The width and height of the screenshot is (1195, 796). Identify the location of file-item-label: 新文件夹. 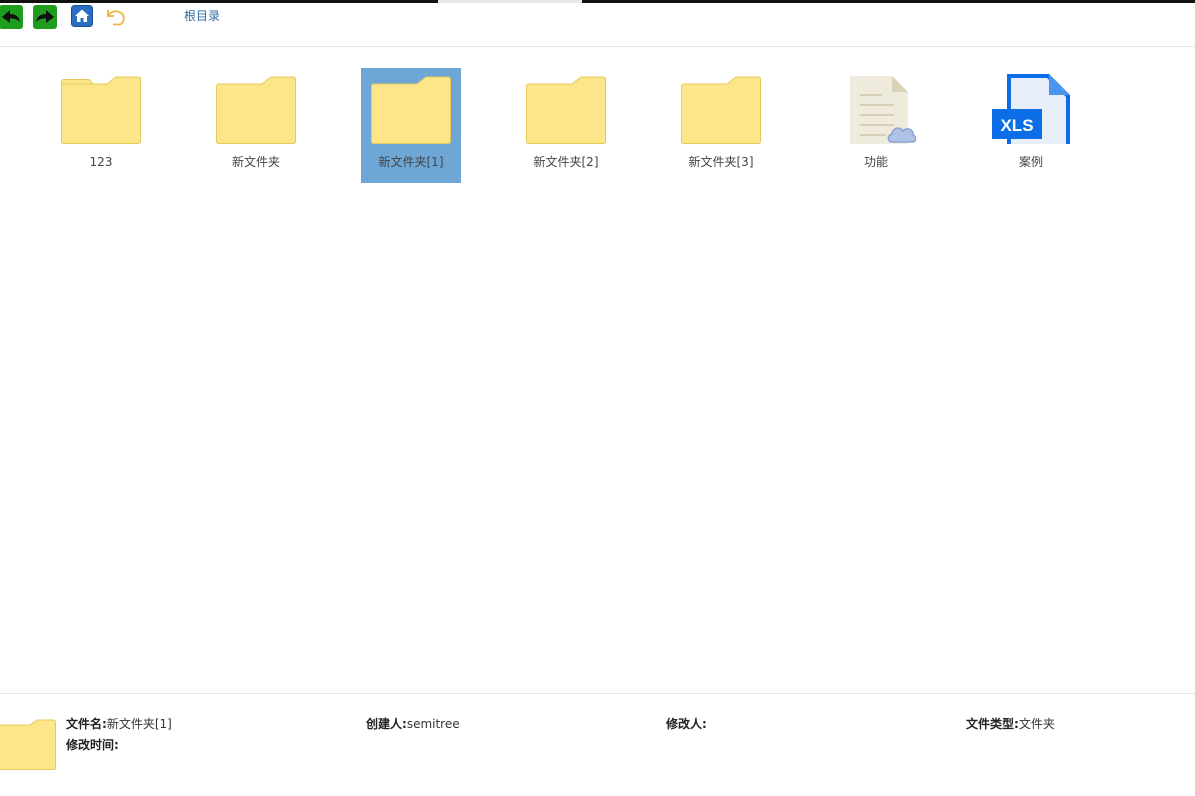
(255, 162).